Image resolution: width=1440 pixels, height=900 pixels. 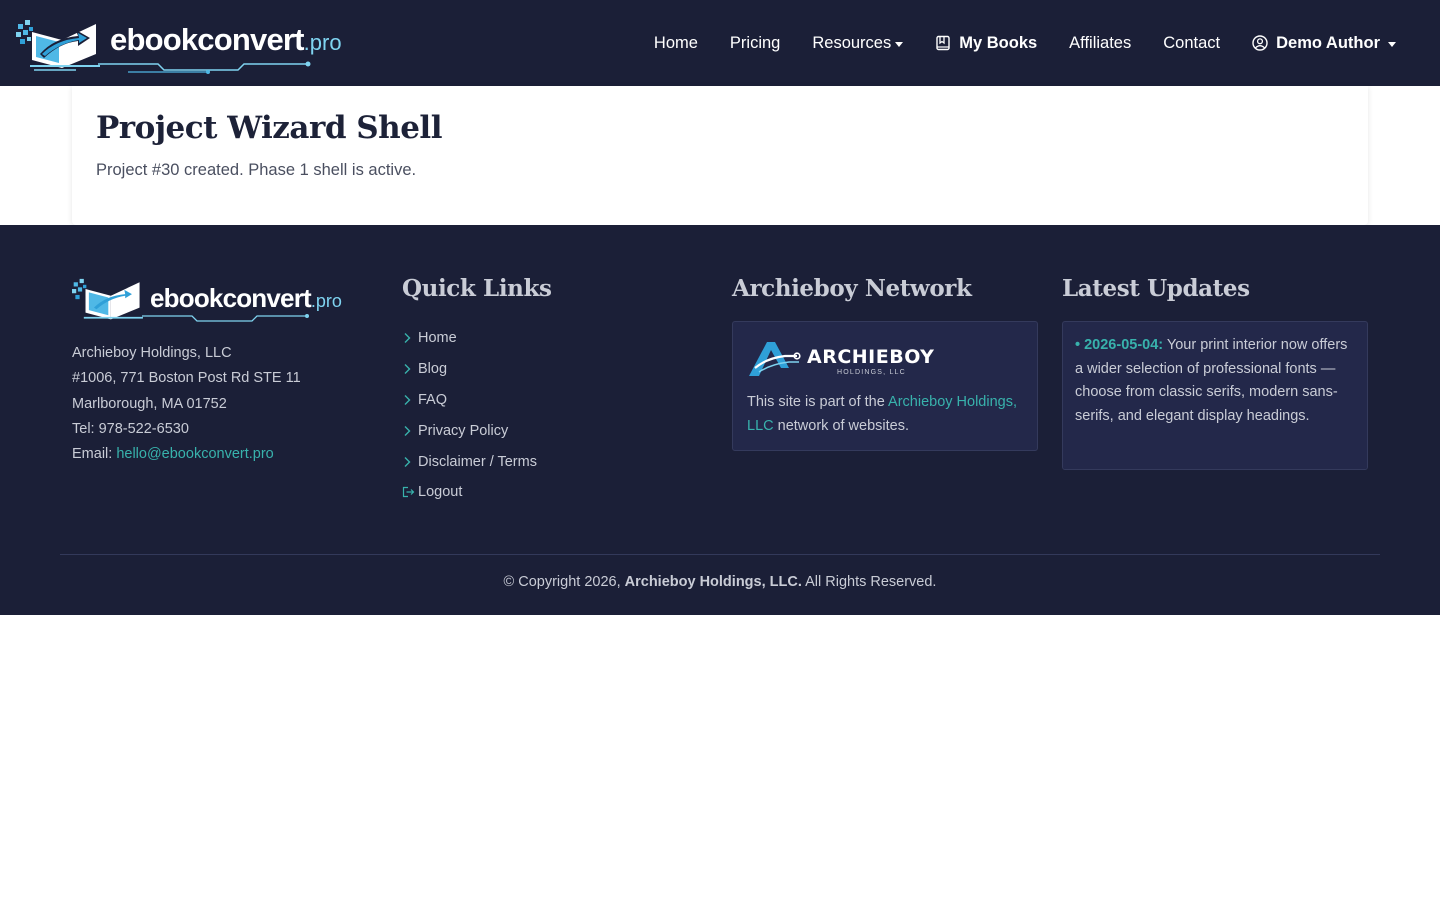 What do you see at coordinates (1124, 345) in the screenshot?
I see `update-date: 2026-05-04:` at bounding box center [1124, 345].